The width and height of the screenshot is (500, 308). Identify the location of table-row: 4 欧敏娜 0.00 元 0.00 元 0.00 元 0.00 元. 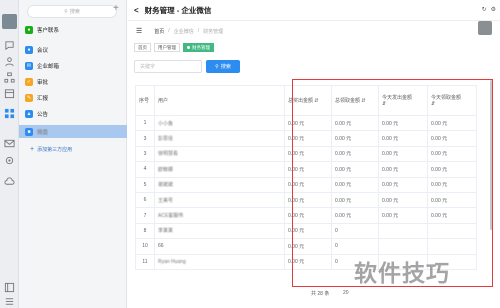
(306, 169).